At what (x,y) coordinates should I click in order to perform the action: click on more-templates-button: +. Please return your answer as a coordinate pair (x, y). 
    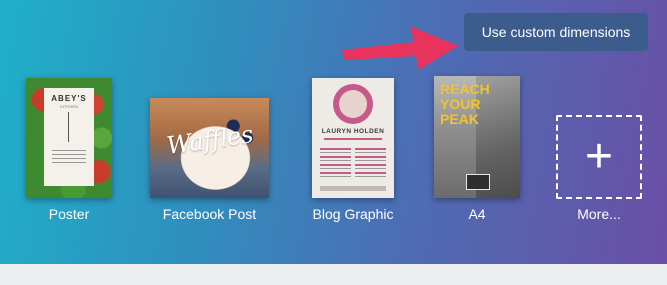
    Looking at the image, I should click on (599, 157).